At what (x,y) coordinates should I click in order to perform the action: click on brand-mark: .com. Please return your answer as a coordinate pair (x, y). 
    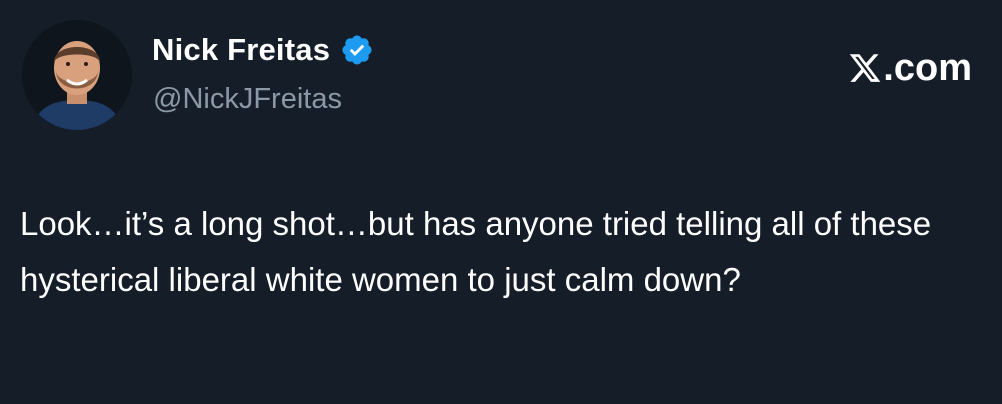
    Looking at the image, I should click on (910, 68).